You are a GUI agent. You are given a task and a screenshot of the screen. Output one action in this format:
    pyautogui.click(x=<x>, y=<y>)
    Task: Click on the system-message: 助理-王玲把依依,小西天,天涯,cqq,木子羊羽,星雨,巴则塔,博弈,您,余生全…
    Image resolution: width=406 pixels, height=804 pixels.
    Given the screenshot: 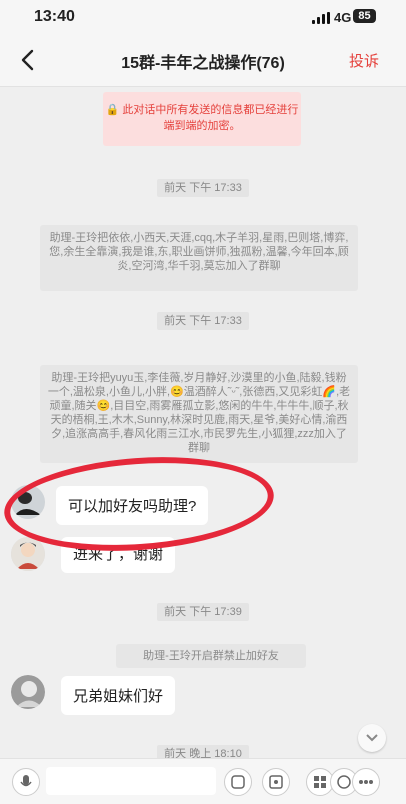 What is the action you would take?
    pyautogui.click(x=199, y=258)
    